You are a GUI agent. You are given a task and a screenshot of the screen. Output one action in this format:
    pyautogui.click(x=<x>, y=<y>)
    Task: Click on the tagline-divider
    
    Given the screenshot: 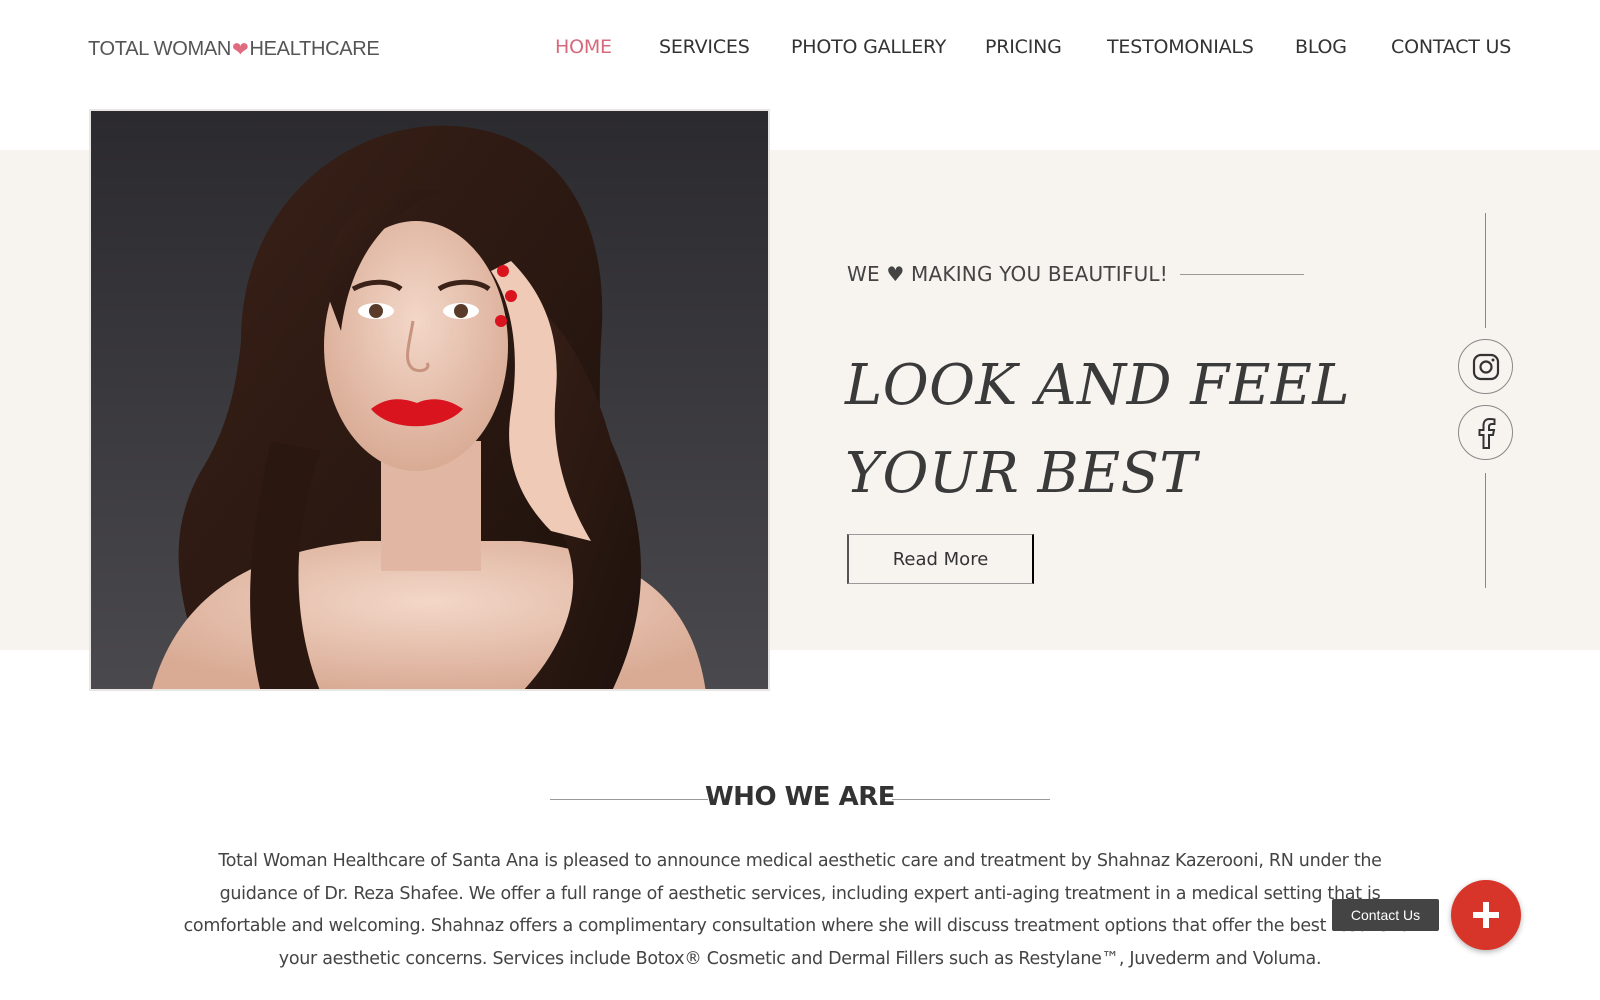 What is the action you would take?
    pyautogui.click(x=1241, y=274)
    